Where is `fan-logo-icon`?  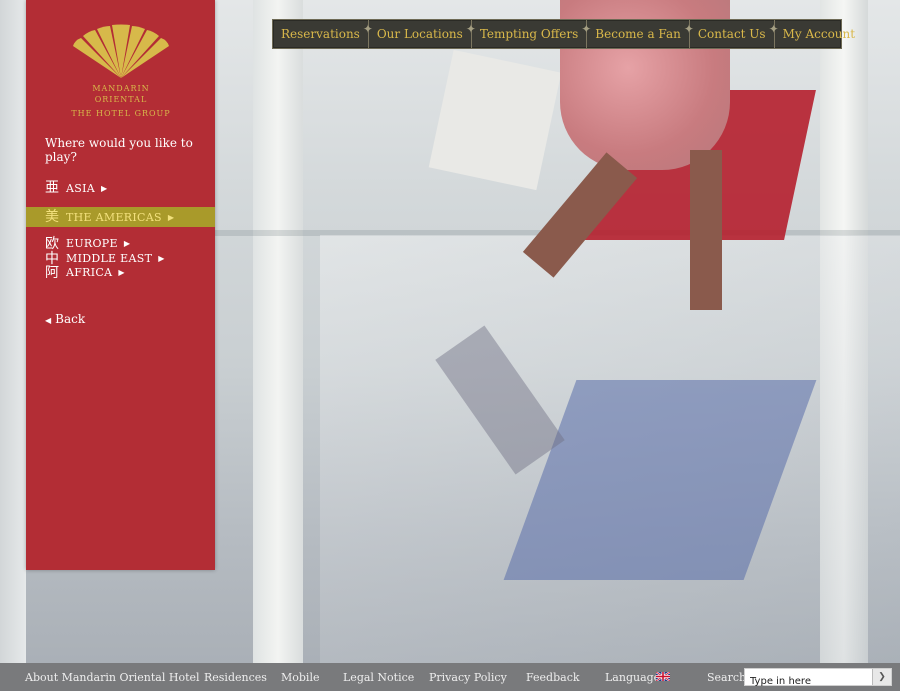 fan-logo-icon is located at coordinates (121, 51).